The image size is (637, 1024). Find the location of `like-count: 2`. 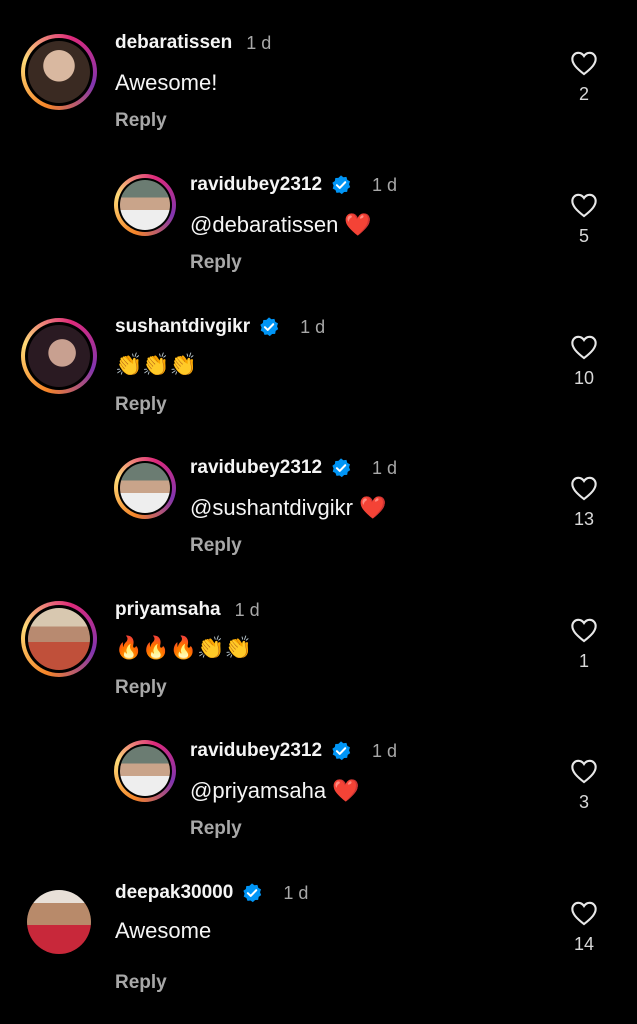

like-count: 2 is located at coordinates (583, 94).